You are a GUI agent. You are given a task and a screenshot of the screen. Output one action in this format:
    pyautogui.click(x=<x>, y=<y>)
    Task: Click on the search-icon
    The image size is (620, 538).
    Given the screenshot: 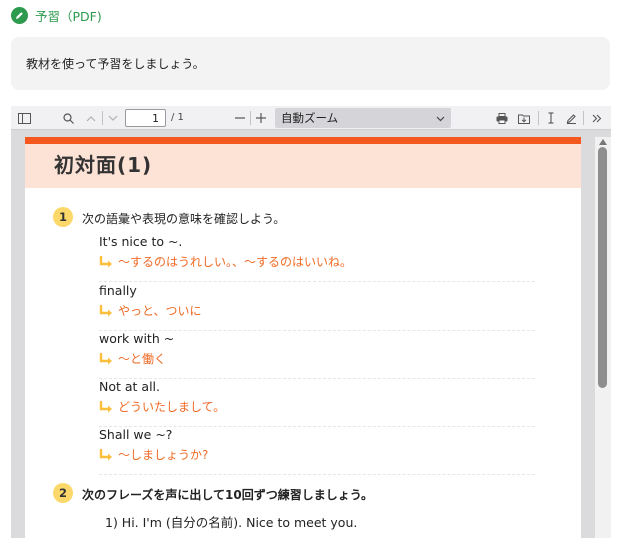 What is the action you would take?
    pyautogui.click(x=68, y=118)
    